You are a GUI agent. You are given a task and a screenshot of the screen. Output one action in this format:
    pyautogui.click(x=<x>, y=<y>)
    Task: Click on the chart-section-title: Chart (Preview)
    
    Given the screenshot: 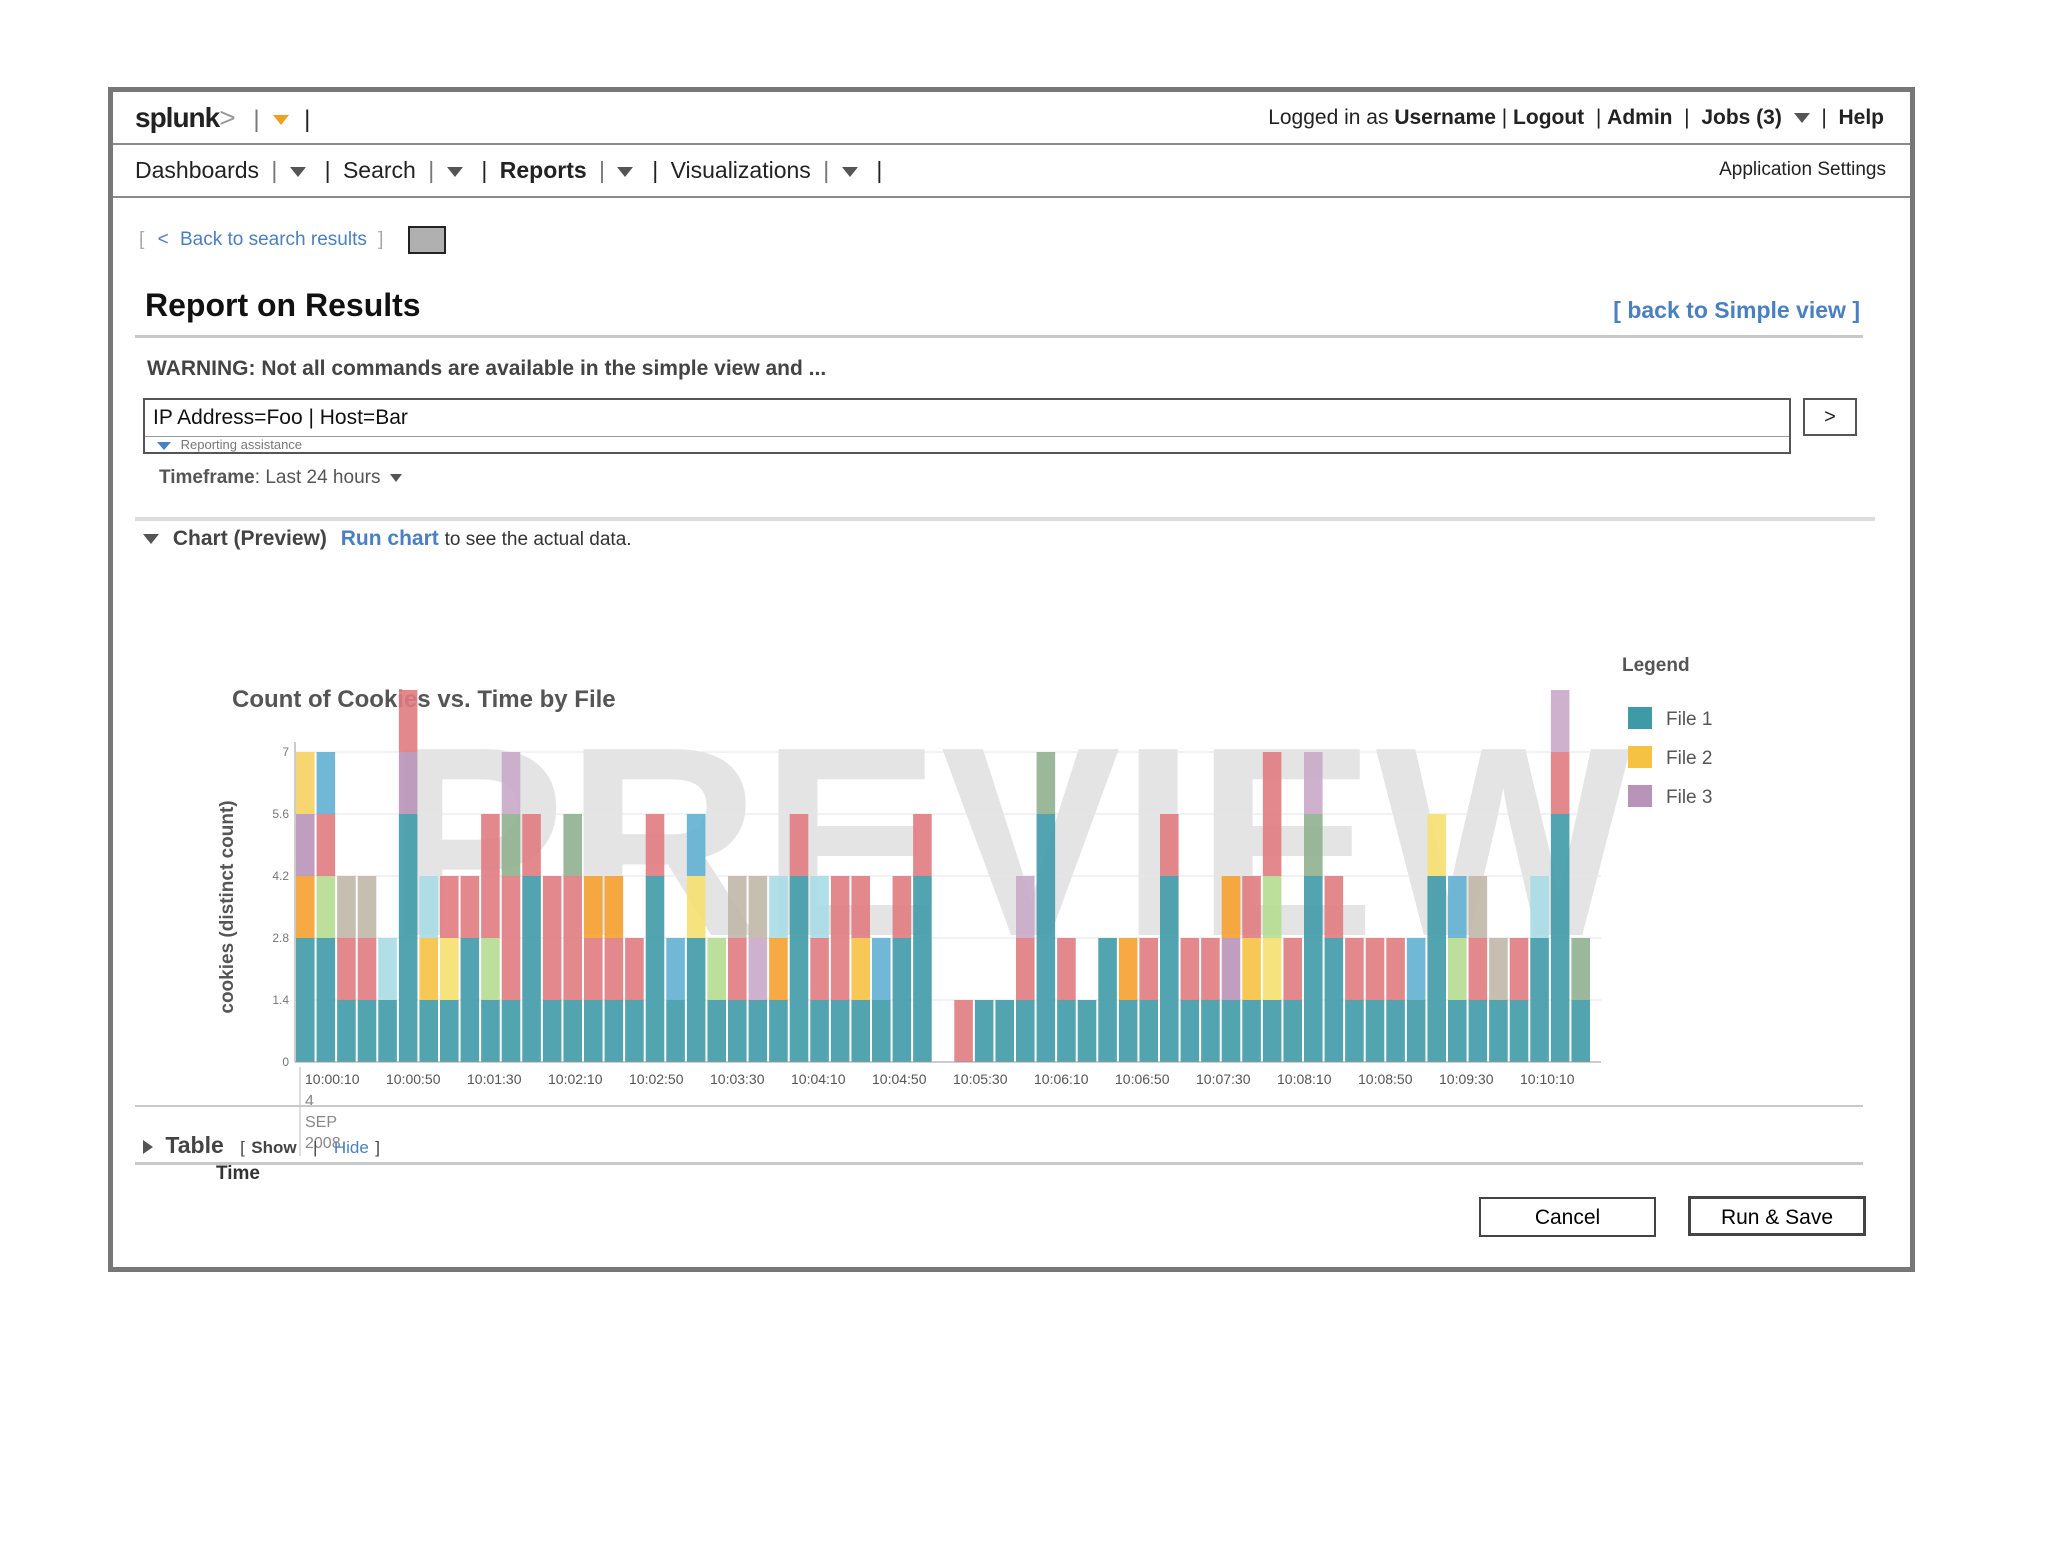 What is the action you would take?
    pyautogui.click(x=249, y=538)
    